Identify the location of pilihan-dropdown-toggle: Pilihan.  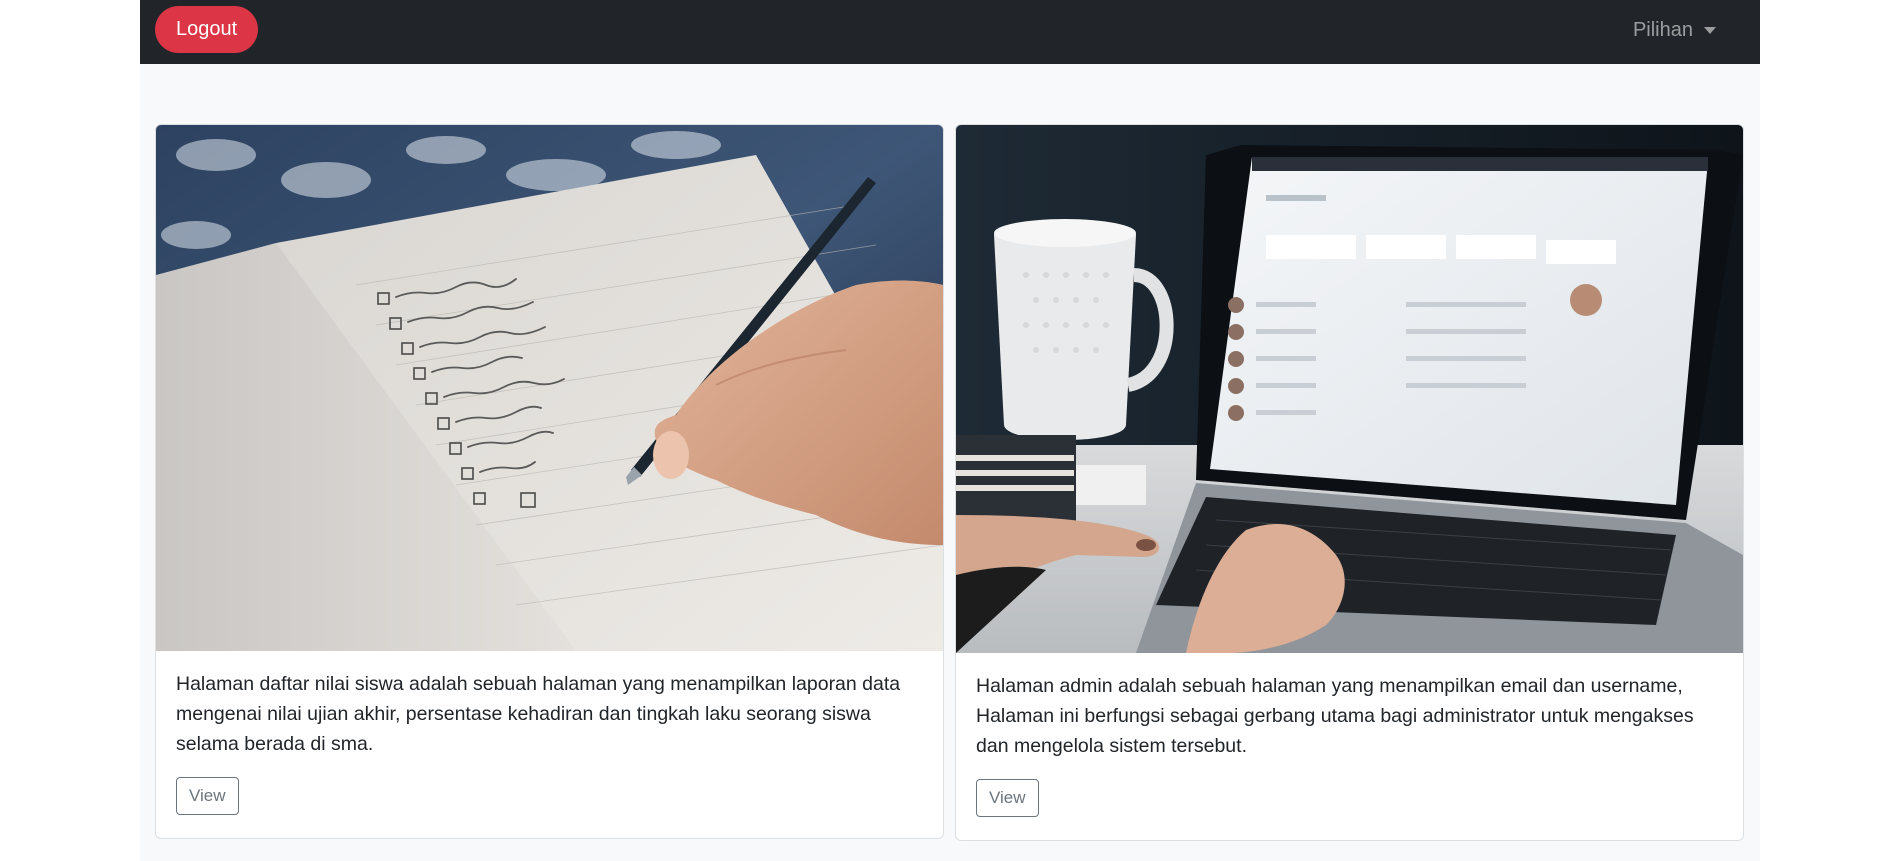
(1674, 30).